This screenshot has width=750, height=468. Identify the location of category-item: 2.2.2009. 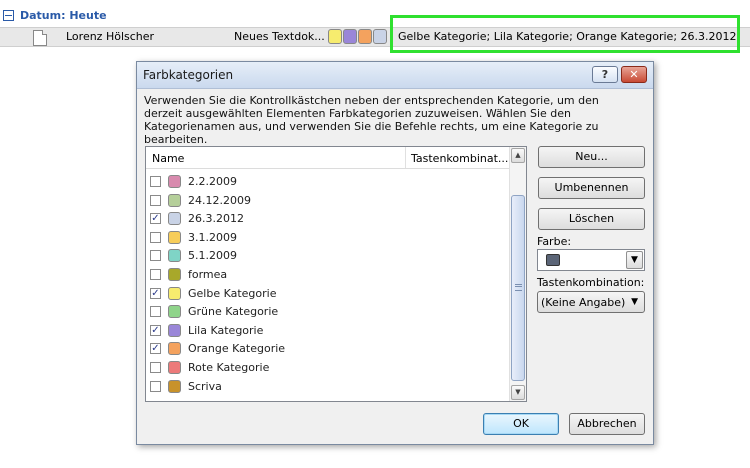
(325, 182).